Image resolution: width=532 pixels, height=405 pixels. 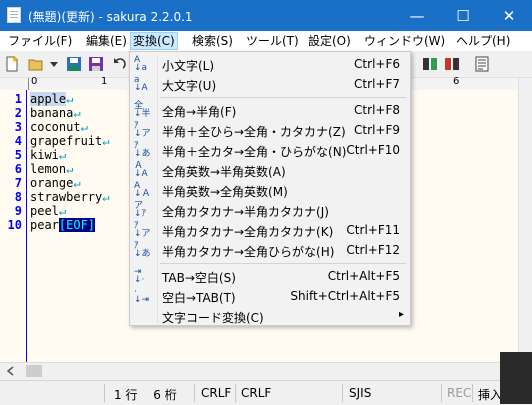 What do you see at coordinates (145, 395) in the screenshot?
I see `cursor-position: 1 行 6 桁` at bounding box center [145, 395].